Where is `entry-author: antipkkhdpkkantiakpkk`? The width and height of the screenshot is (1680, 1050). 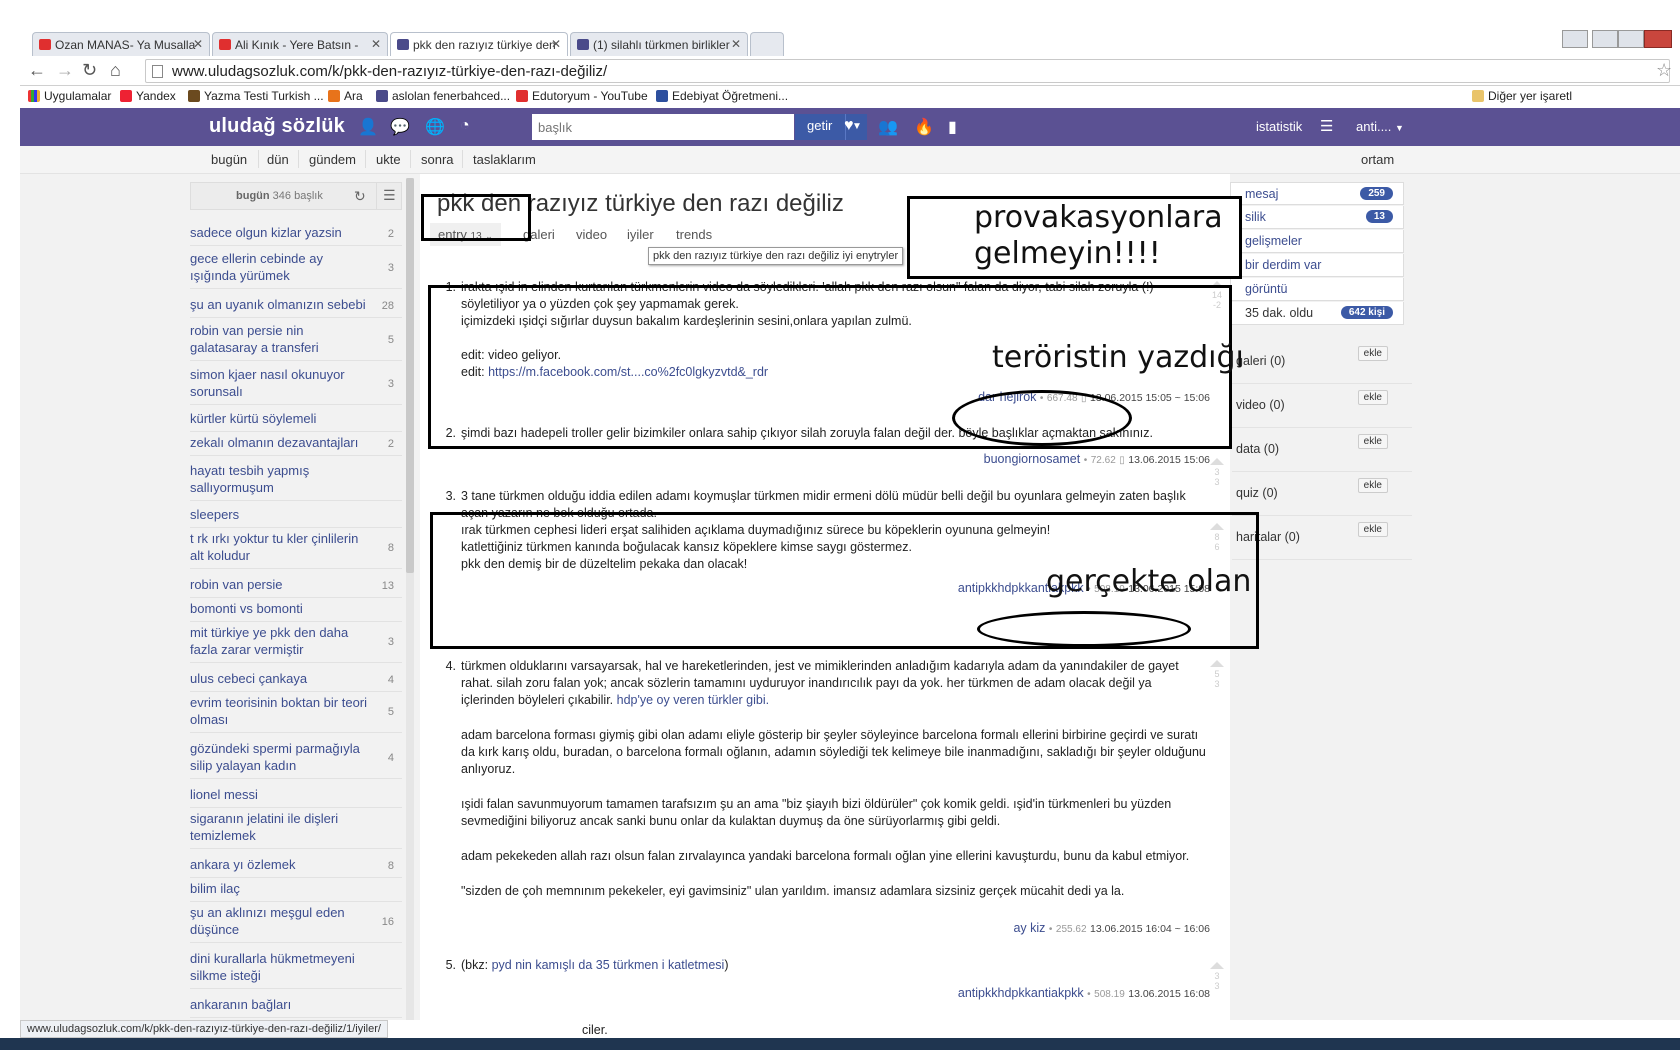
entry-author: antipkkhdpkkantiakpkk is located at coordinates (1021, 993).